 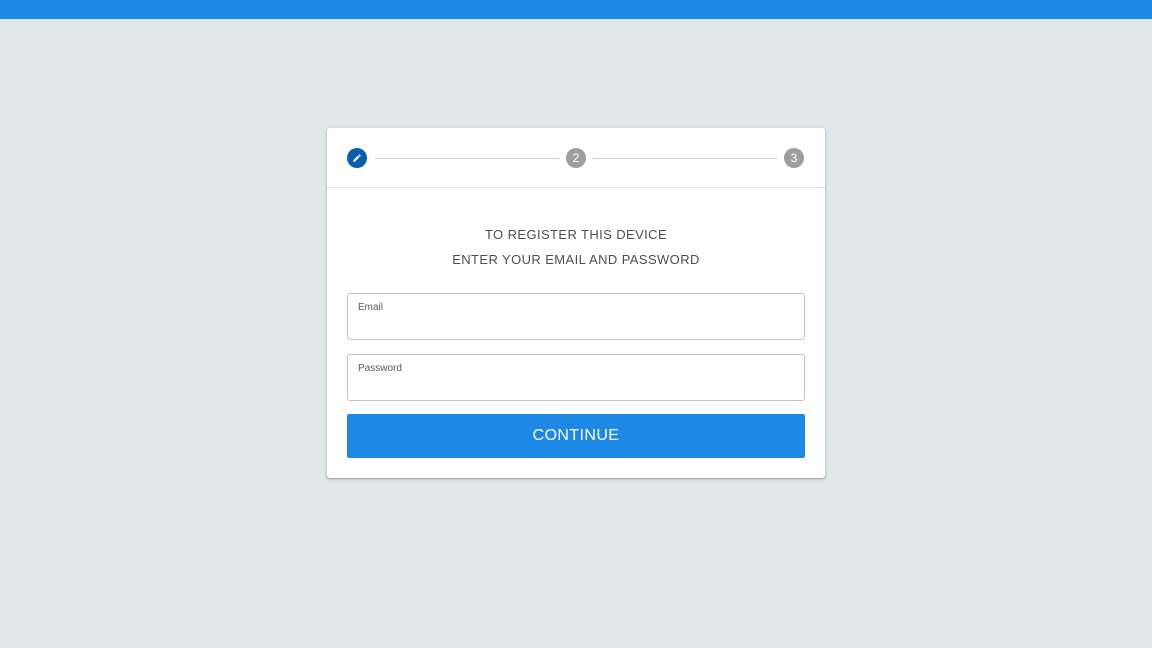 What do you see at coordinates (576, 436) in the screenshot?
I see `continue-button: CONTINUE` at bounding box center [576, 436].